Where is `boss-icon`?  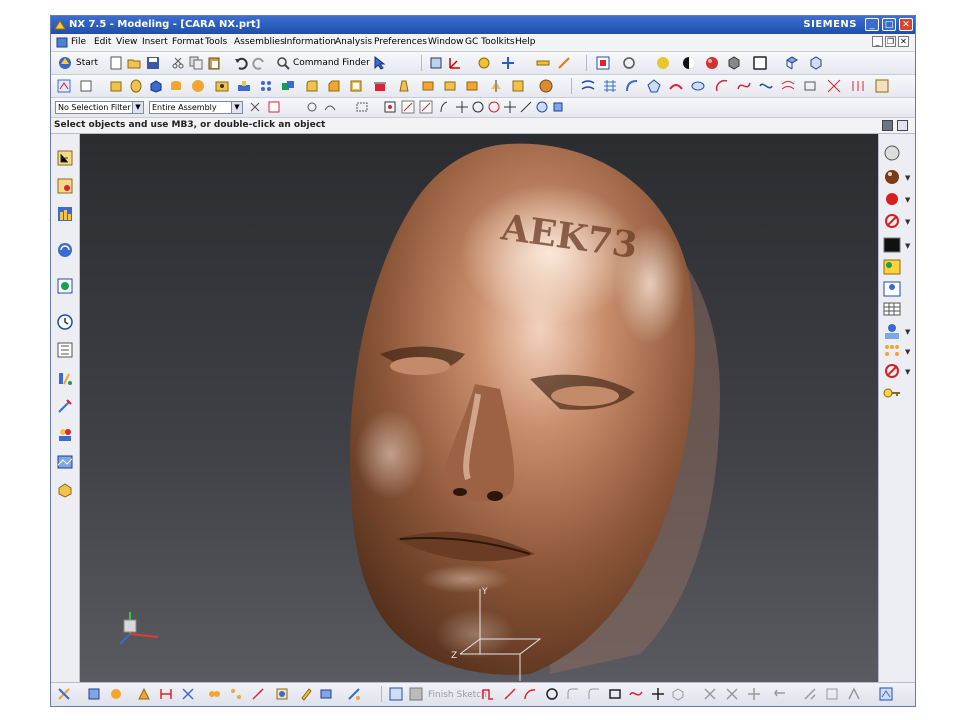 boss-icon is located at coordinates (244, 86).